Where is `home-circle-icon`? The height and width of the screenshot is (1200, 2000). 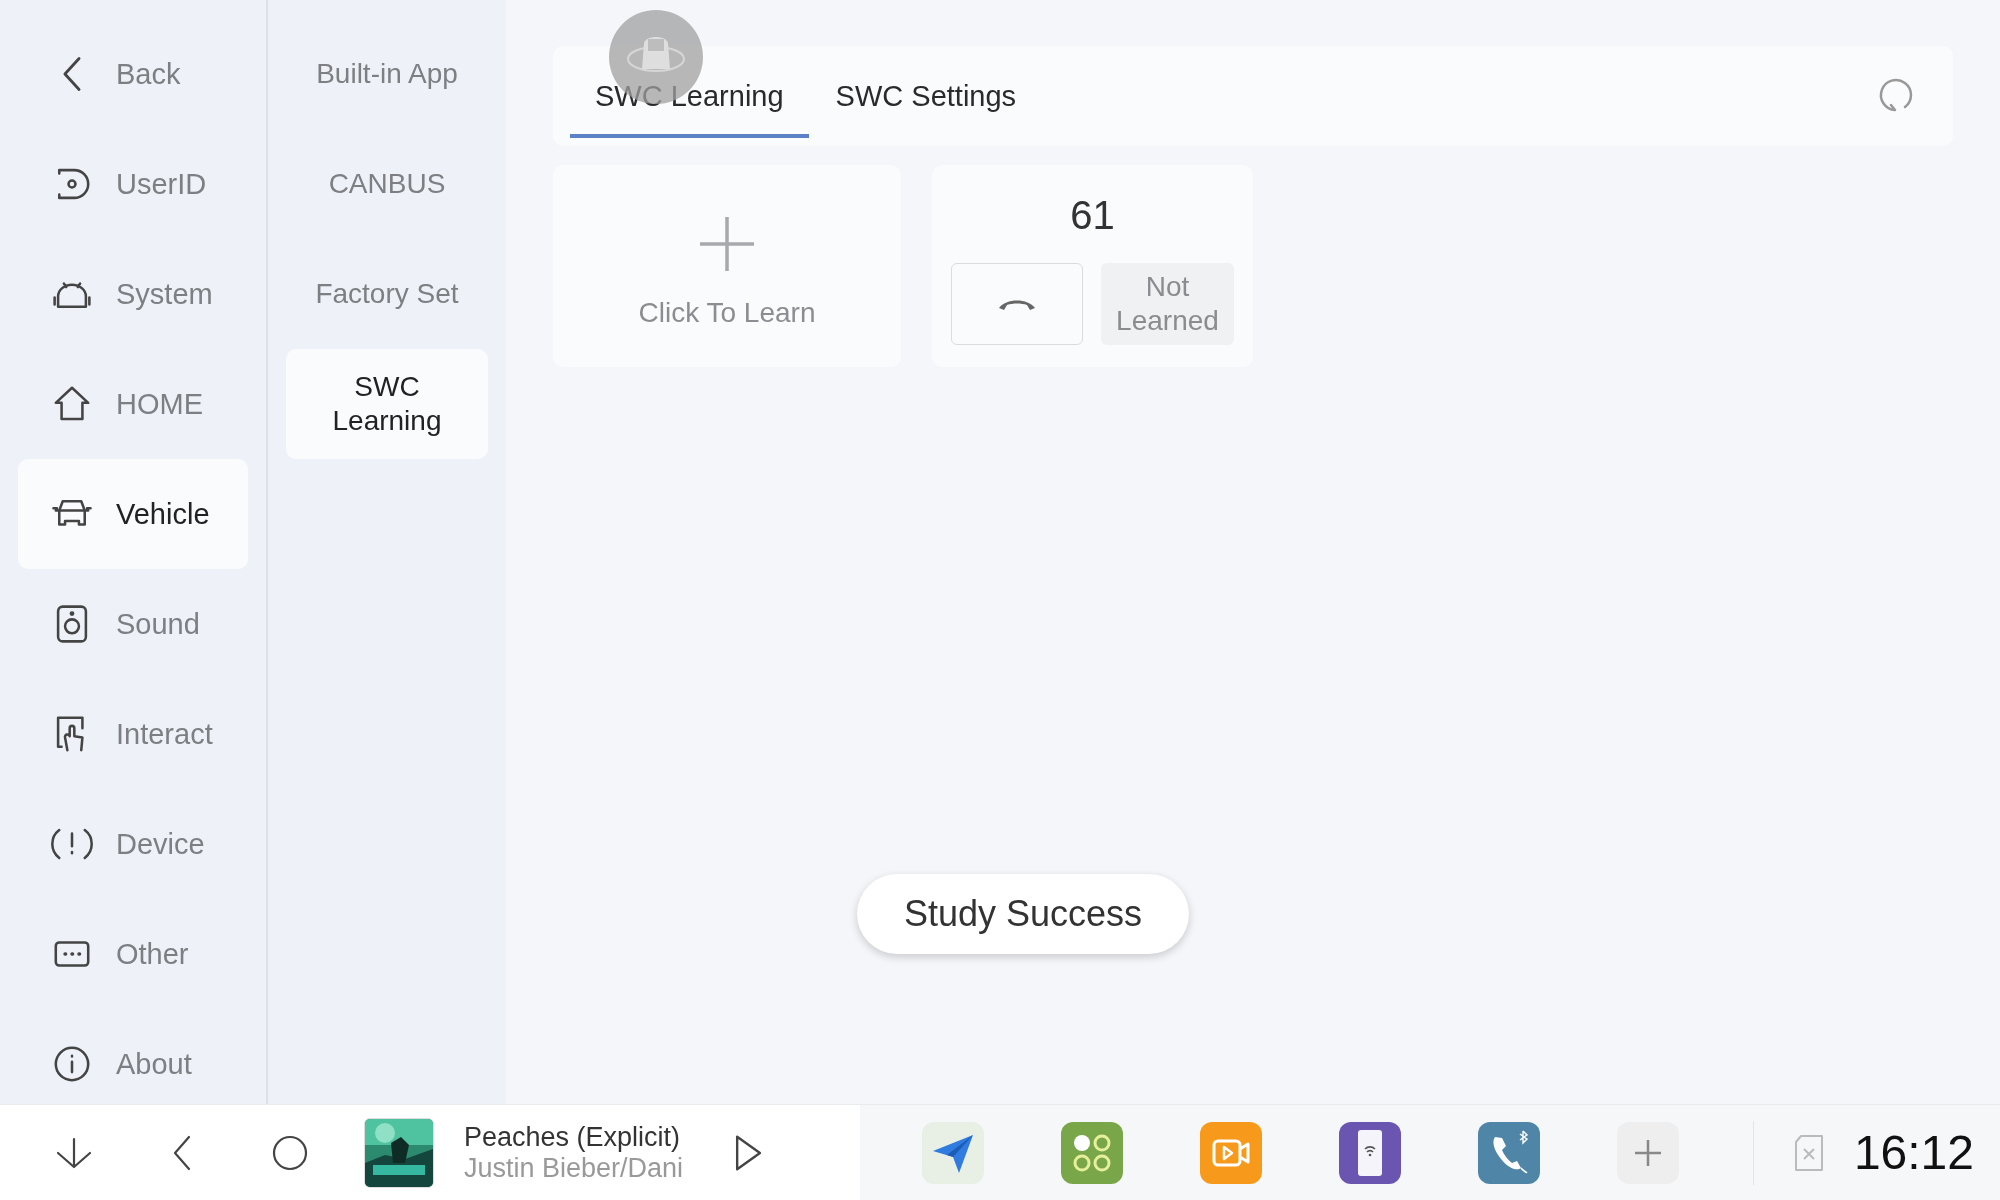
home-circle-icon is located at coordinates (290, 1152).